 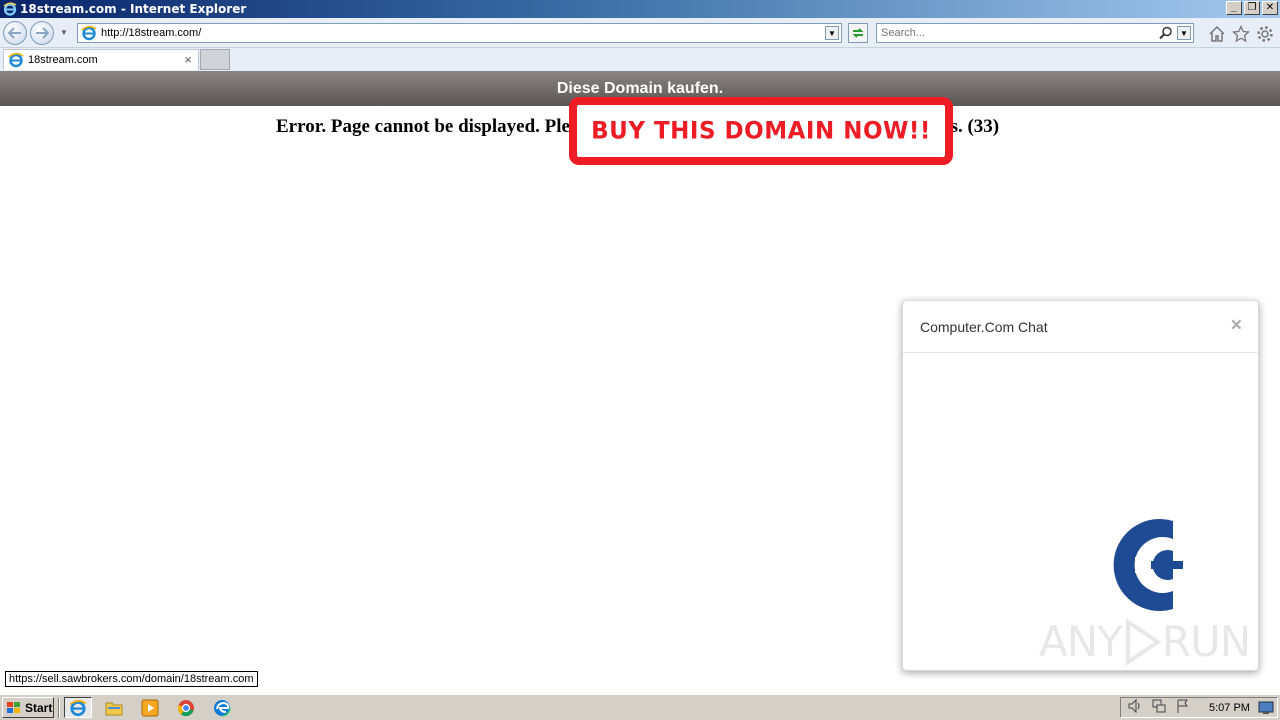 I want to click on forward-arrow-icon, so click(x=42, y=33).